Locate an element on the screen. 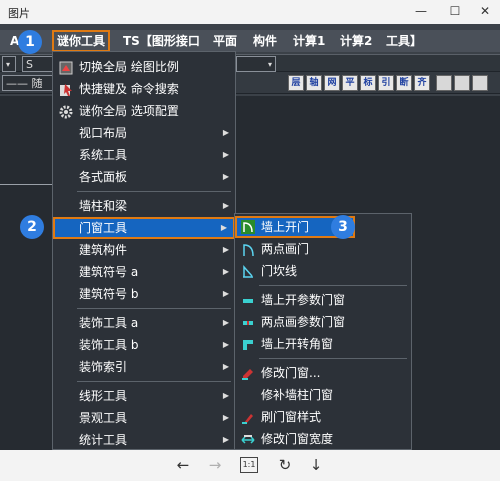 The height and width of the screenshot is (481, 500). viewer-bottombar: ← → 1:1 ↻ ↓ is located at coordinates (250, 465).